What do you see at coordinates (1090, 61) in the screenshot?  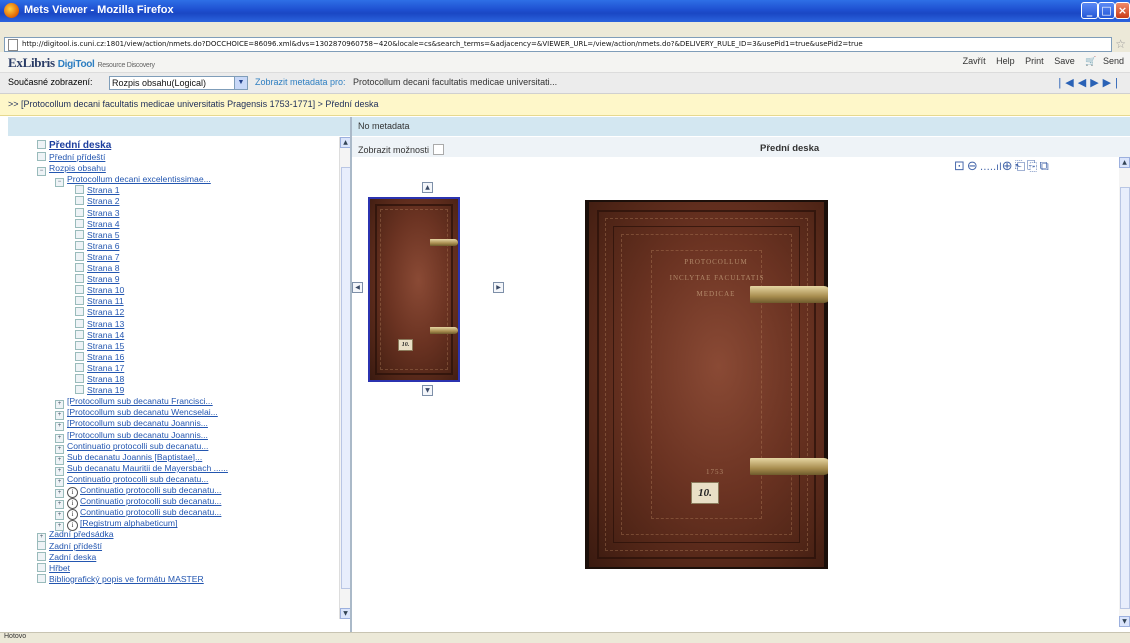 I see `cart-icon: 🛒` at bounding box center [1090, 61].